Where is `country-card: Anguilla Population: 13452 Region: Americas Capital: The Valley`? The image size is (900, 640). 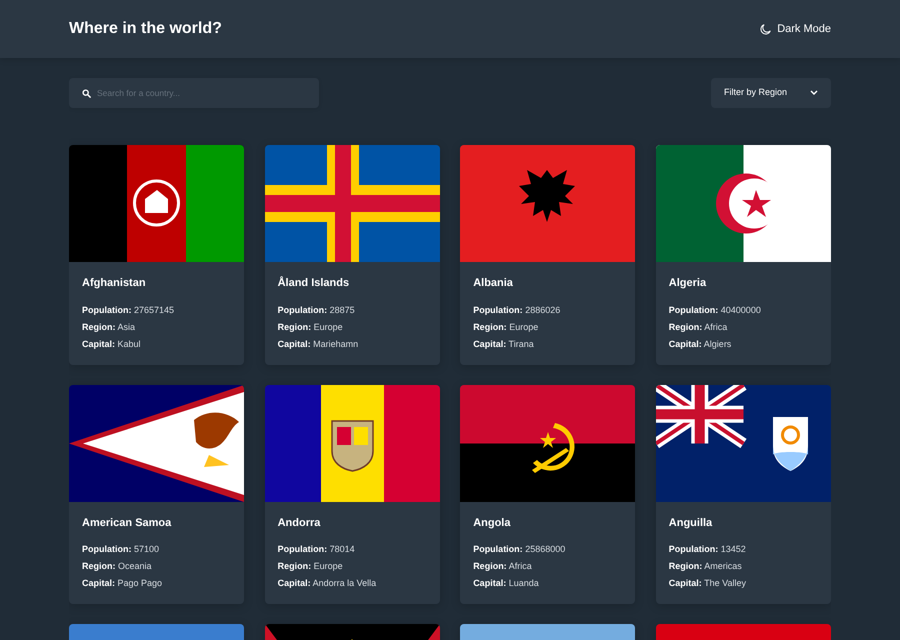
country-card: Anguilla Population: 13452 Region: Americas Capital: The Valley is located at coordinates (743, 494).